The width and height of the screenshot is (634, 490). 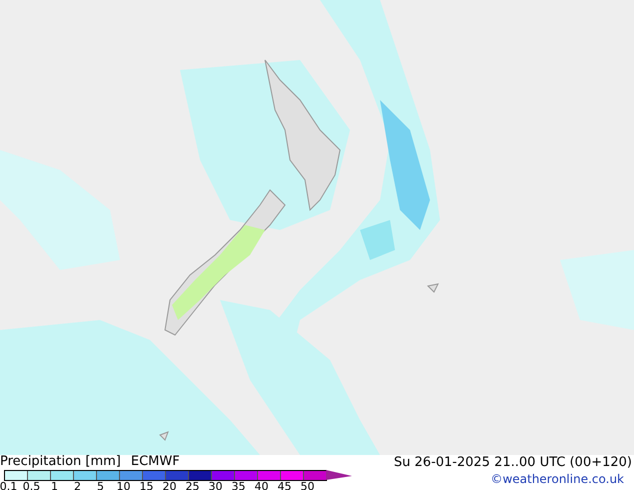 I want to click on scale-label: 0.1, so click(x=9, y=485).